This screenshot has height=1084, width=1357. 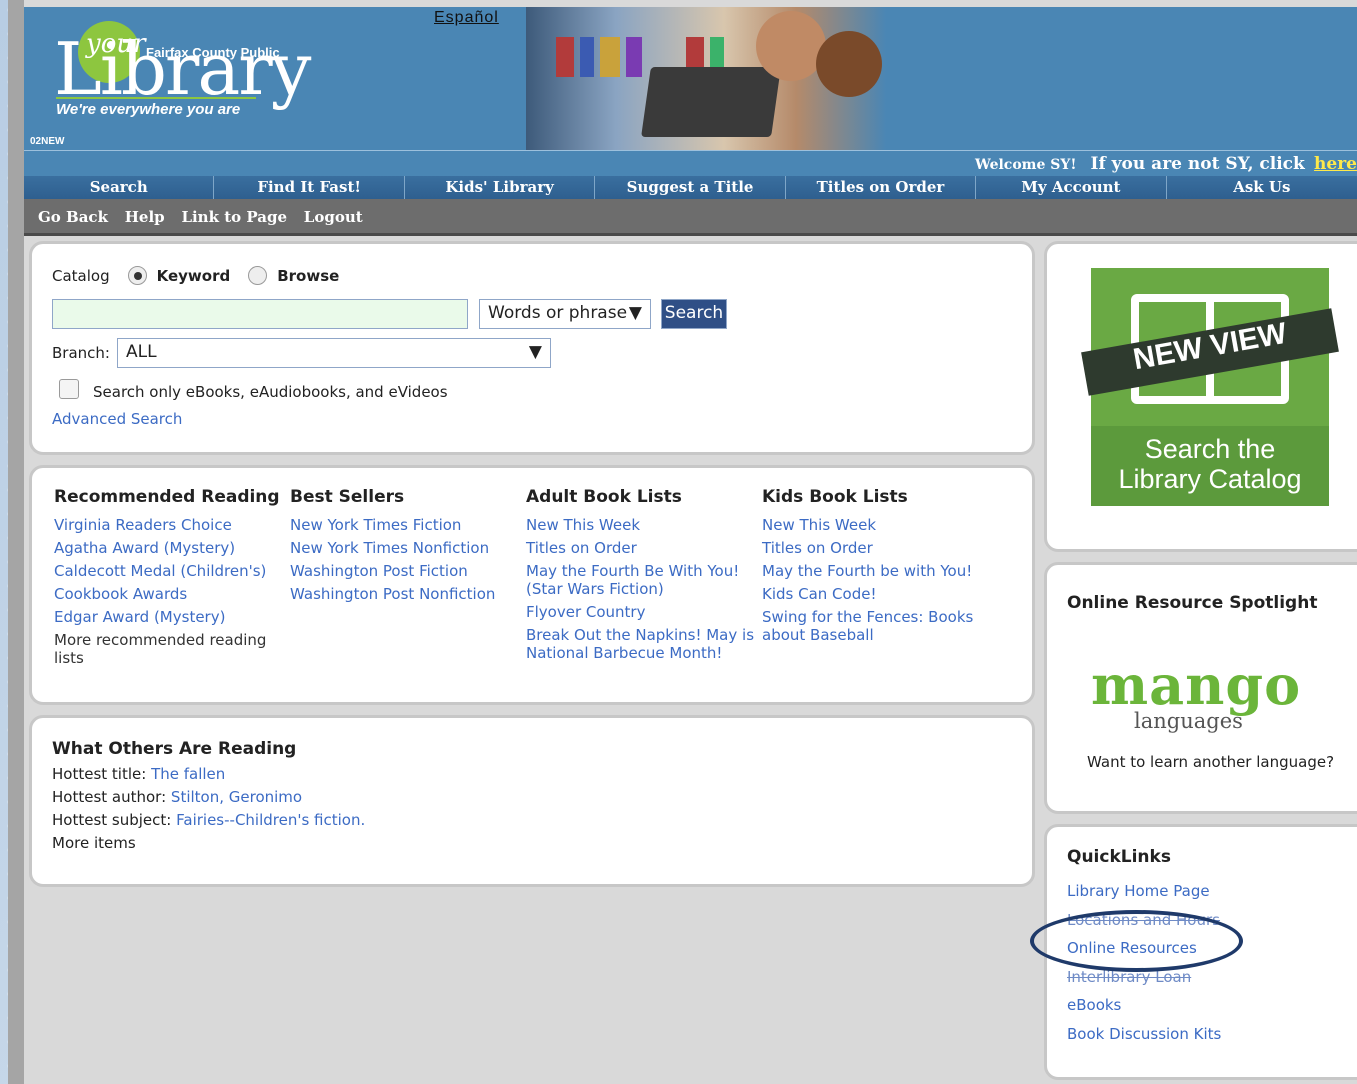 I want to click on nav-suggest-title: Suggest a Title, so click(x=690, y=187).